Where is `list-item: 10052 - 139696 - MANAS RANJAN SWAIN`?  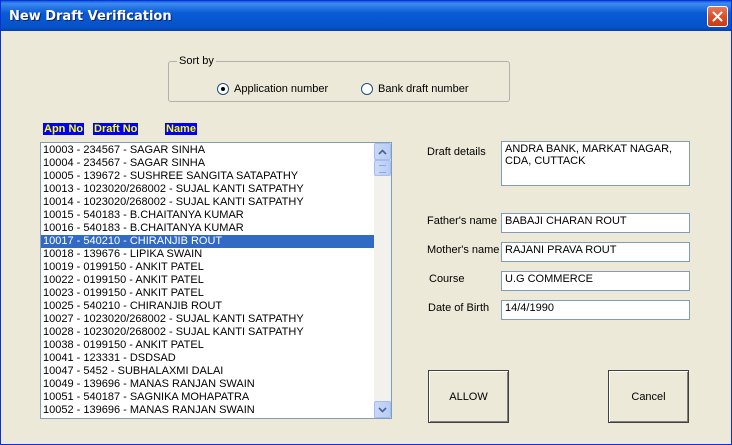
list-item: 10052 - 139696 - MANAS RANJAN SWAIN is located at coordinates (207, 410).